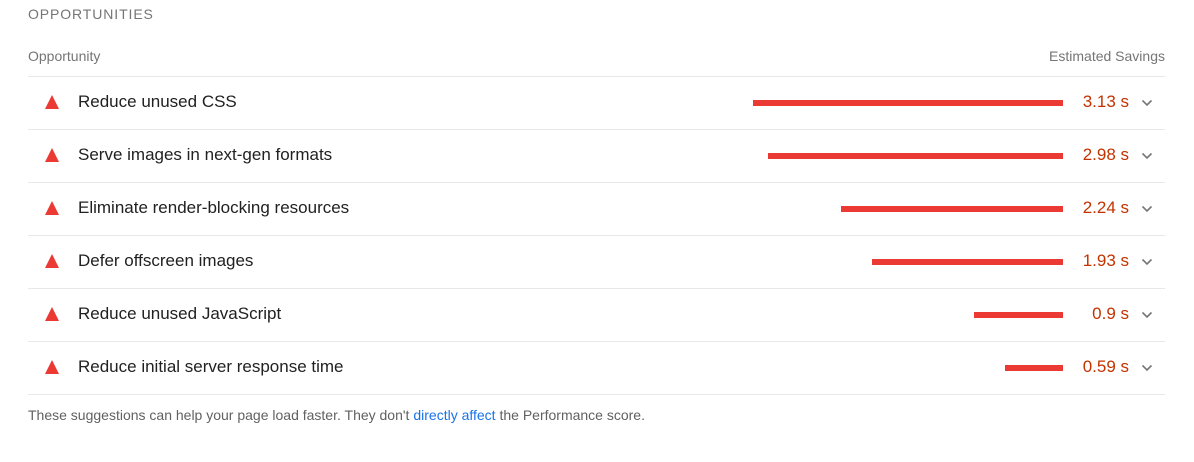 This screenshot has width=1194, height=462. I want to click on opportunity-row: Defer offscreen images 1.93 s, so click(596, 262).